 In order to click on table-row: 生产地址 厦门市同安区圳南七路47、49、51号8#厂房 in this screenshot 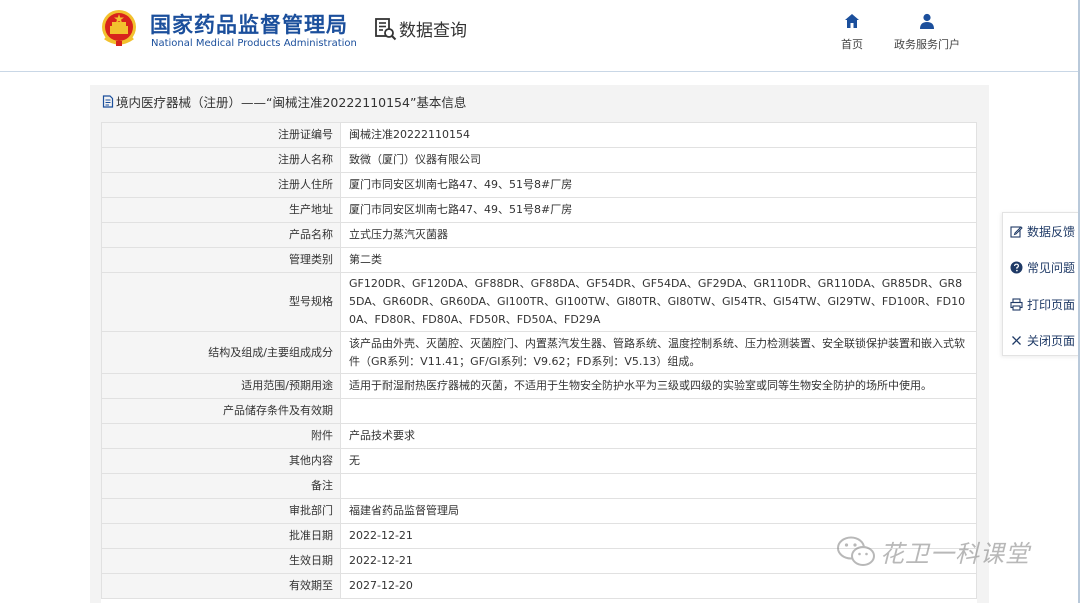, I will do `click(539, 210)`.